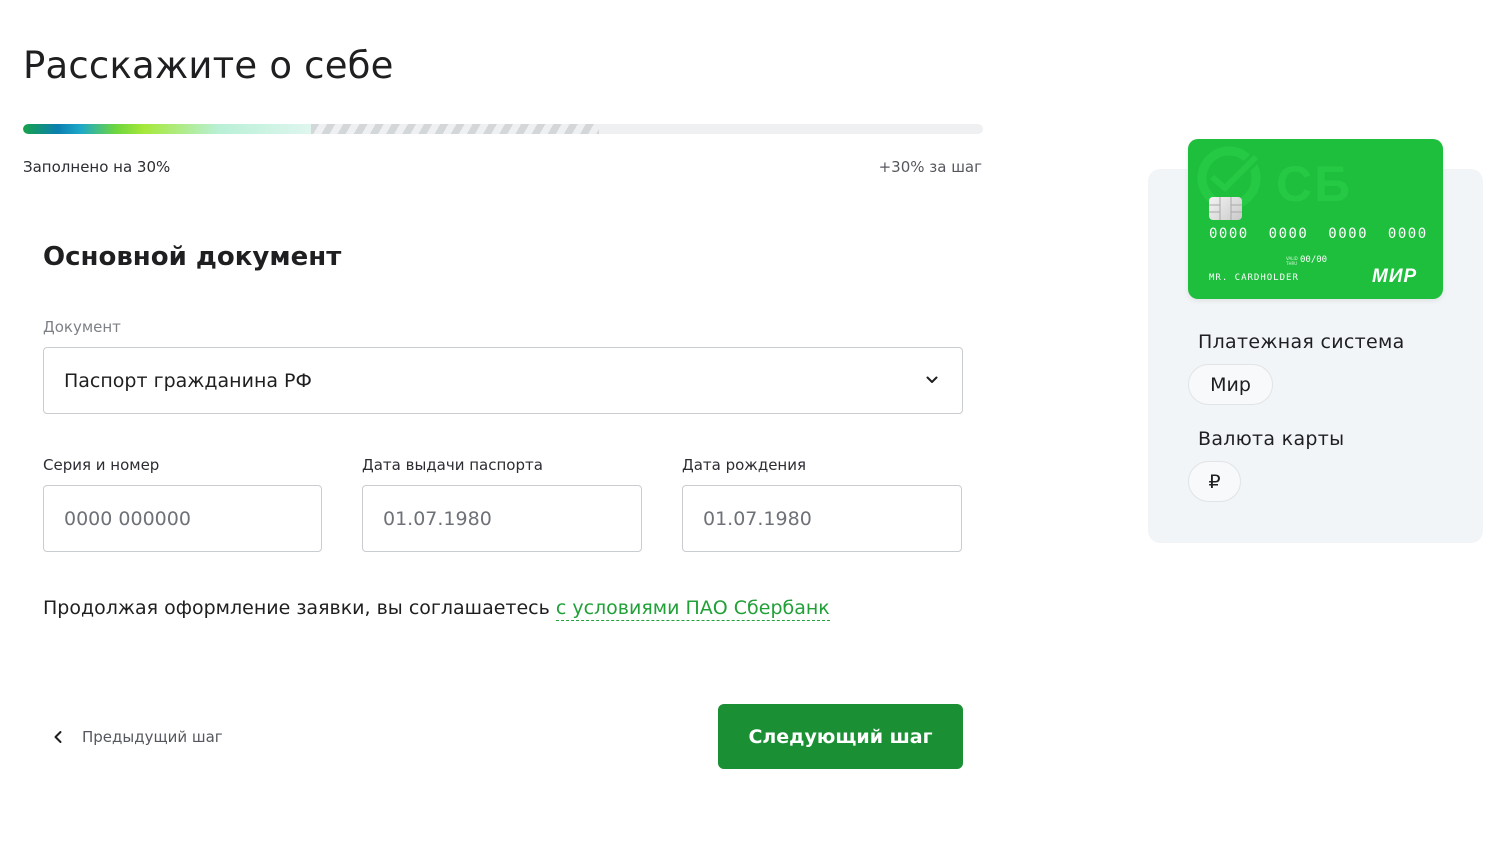  Describe the element at coordinates (188, 380) in the screenshot. I see `document-select-value: Паспорт гражданина РФ` at that location.